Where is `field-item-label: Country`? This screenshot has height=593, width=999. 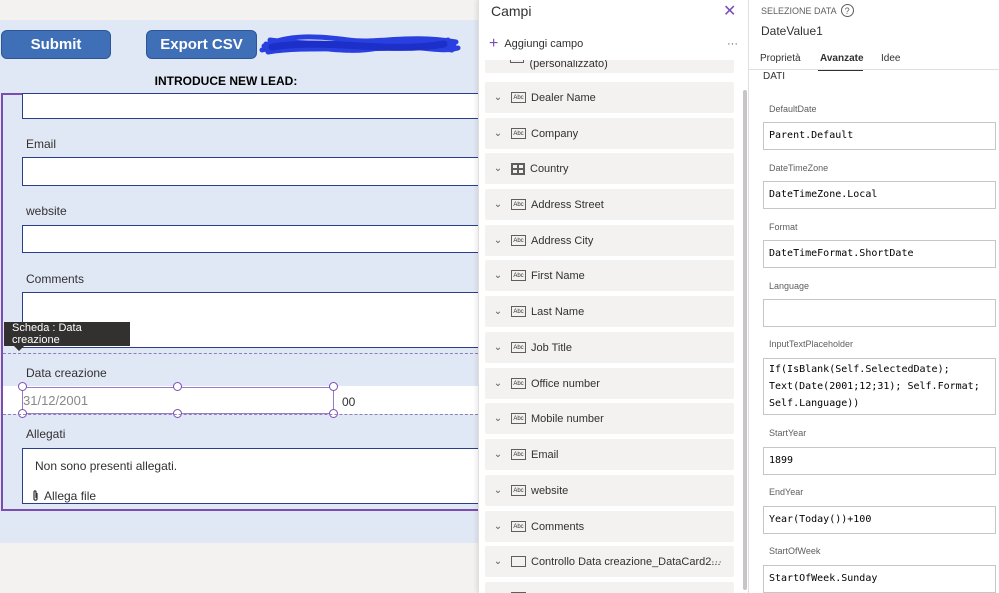 field-item-label: Country is located at coordinates (549, 168).